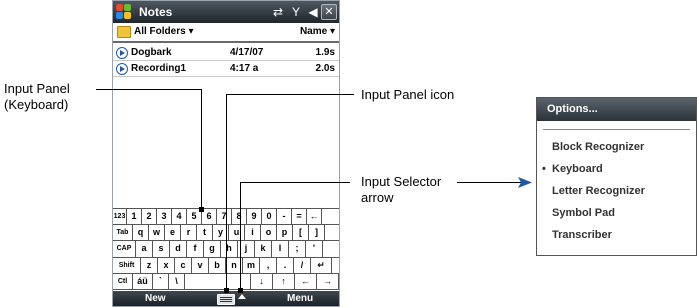 The image size is (697, 307). I want to click on list-item: Recording1 4:17 a 2.0s, so click(226, 69).